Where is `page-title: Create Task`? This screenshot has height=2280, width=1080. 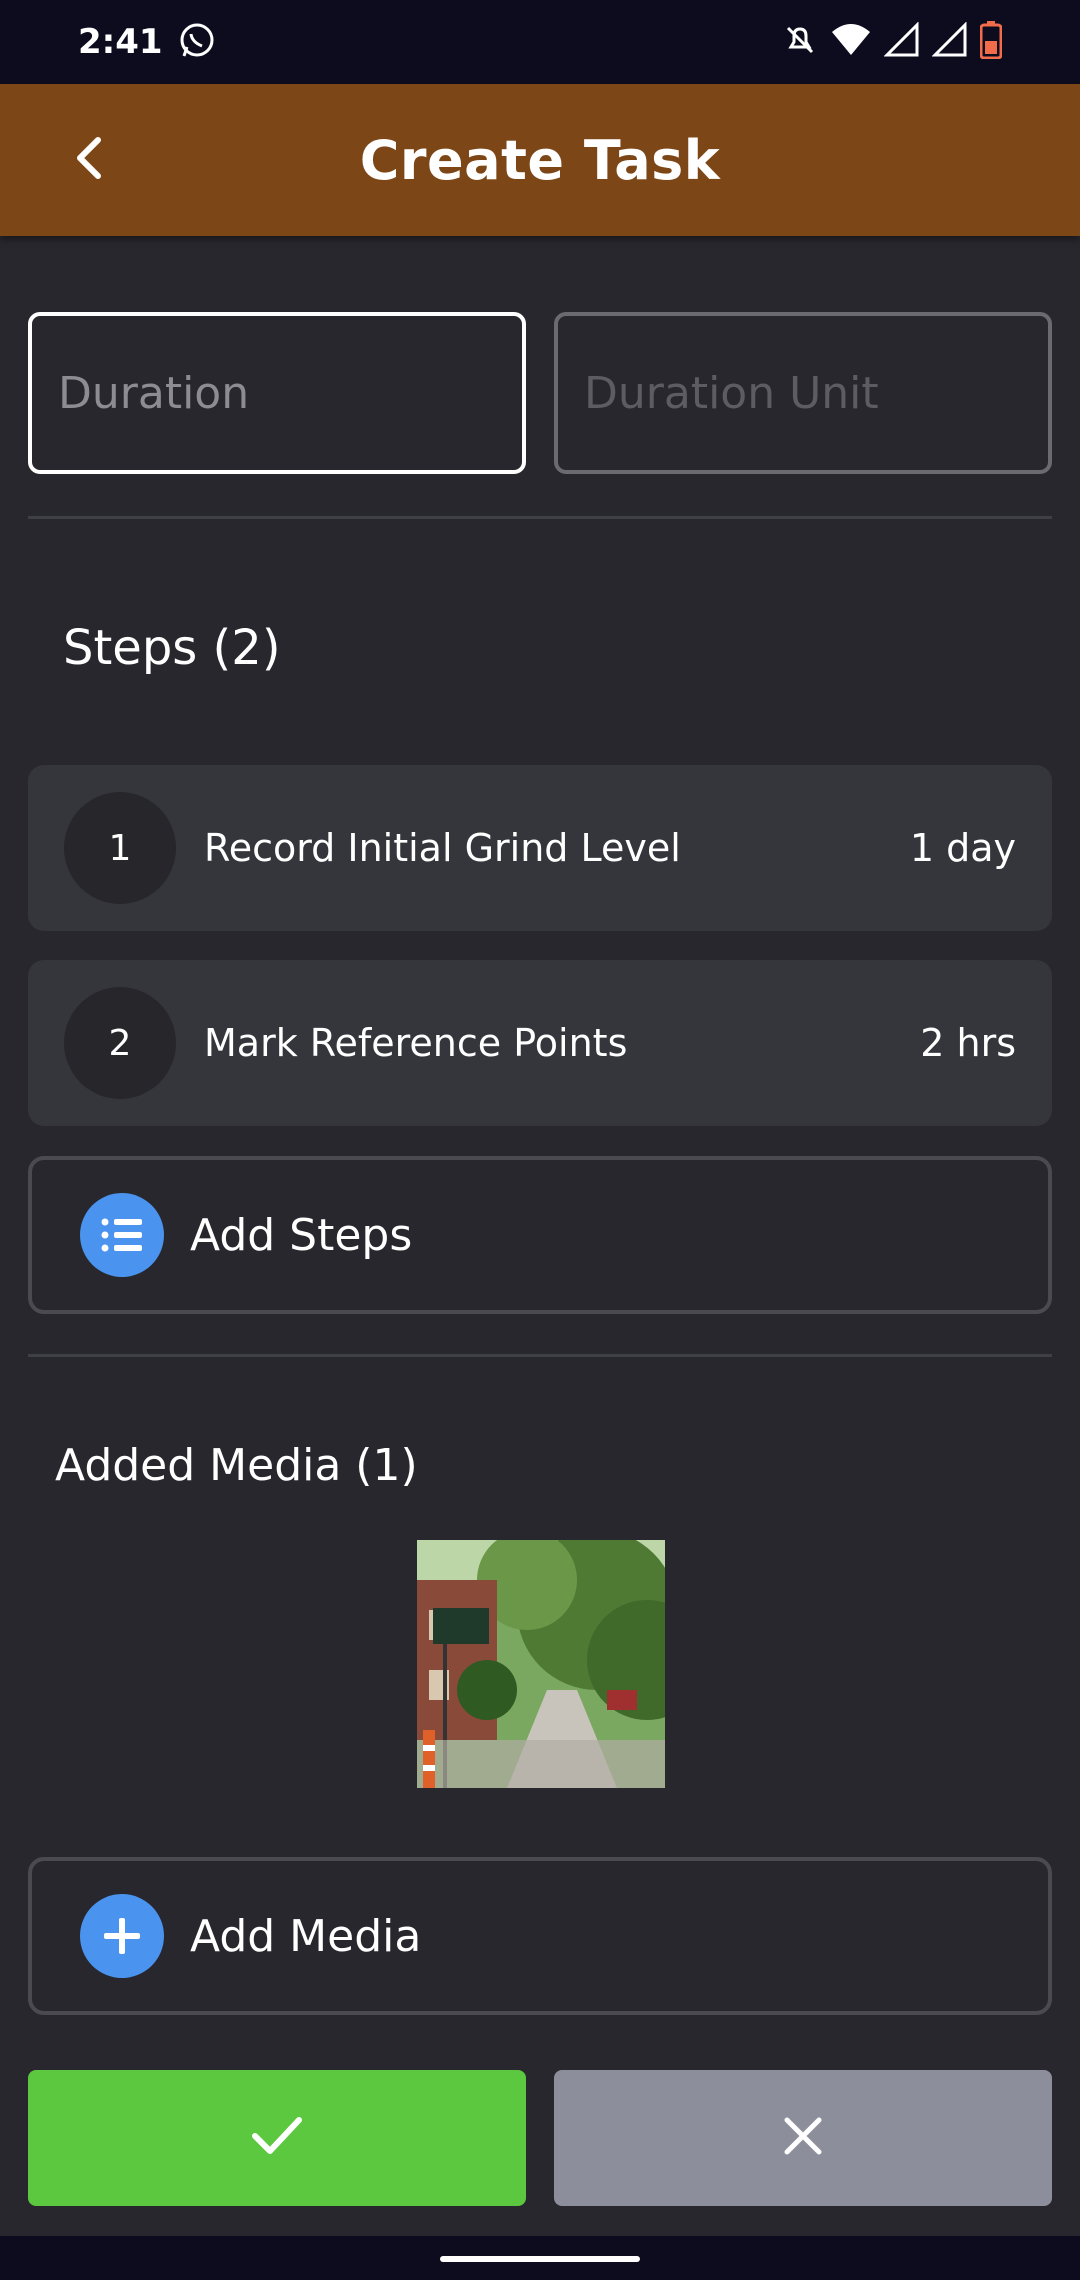 page-title: Create Task is located at coordinates (540, 160).